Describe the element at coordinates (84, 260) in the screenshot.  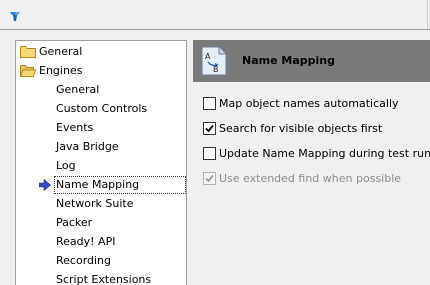
I see `tree-item-label: Recording` at that location.